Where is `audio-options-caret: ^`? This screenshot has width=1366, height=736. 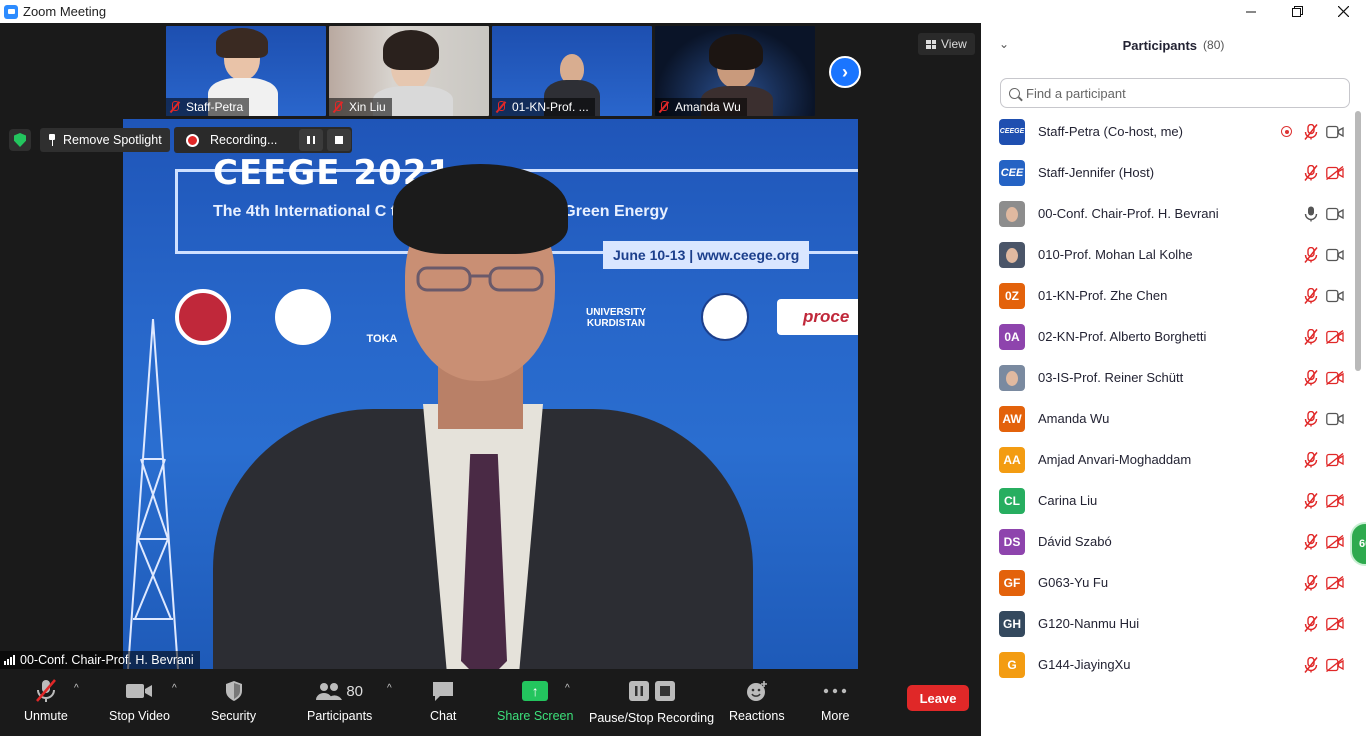 audio-options-caret: ^ is located at coordinates (76, 688).